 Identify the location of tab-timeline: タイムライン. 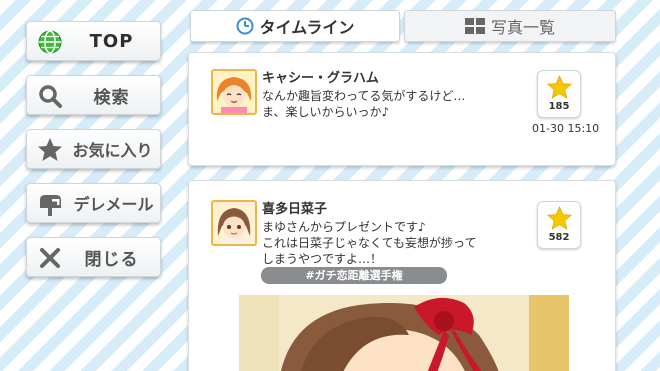
(295, 26).